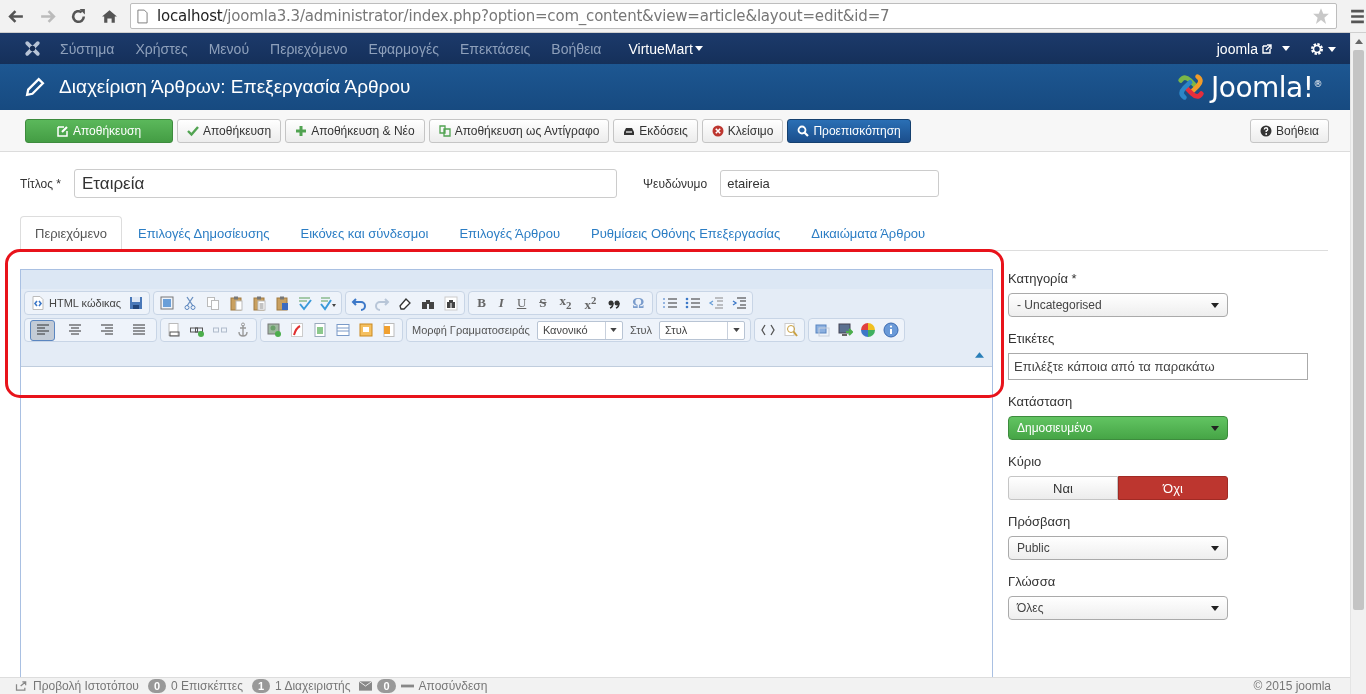 Image resolution: width=1366 pixels, height=694 pixels. What do you see at coordinates (71, 233) in the screenshot?
I see `tab: Περιεχόμενο` at bounding box center [71, 233].